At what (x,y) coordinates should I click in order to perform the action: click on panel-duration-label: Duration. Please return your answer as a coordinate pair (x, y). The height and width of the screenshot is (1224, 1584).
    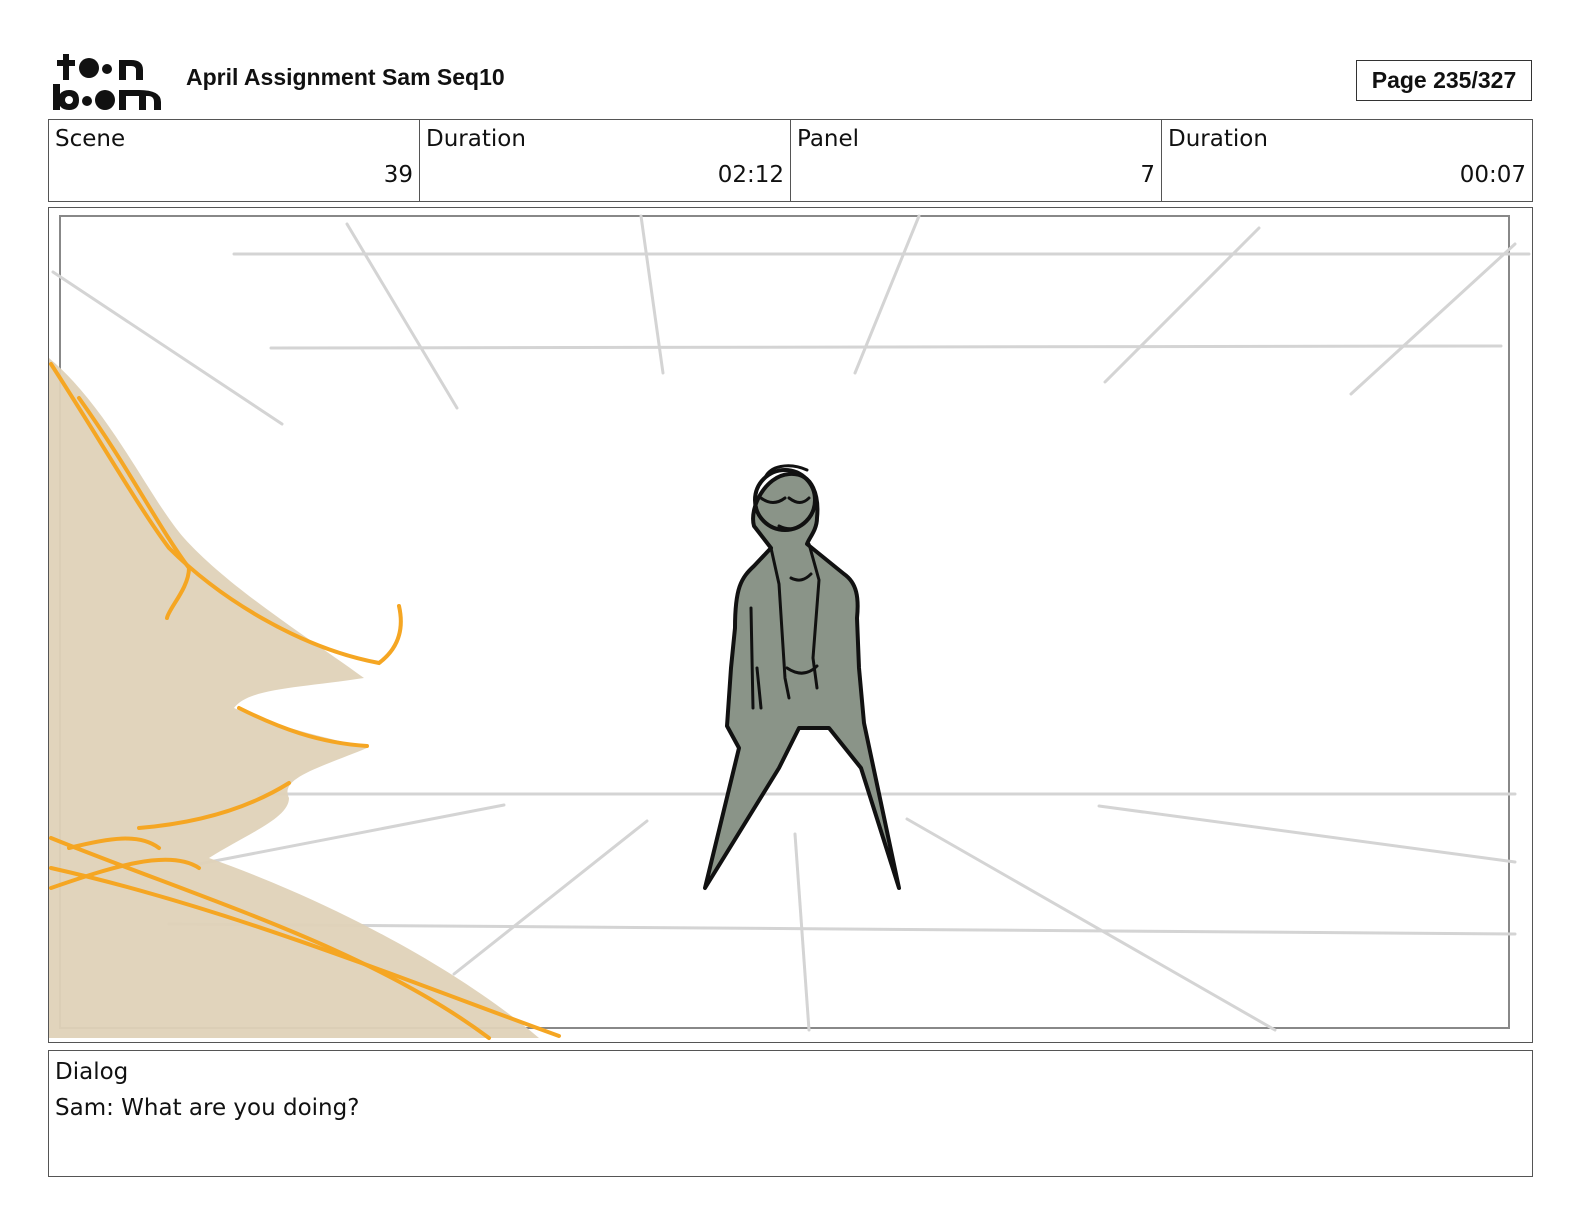
    Looking at the image, I should click on (1218, 139).